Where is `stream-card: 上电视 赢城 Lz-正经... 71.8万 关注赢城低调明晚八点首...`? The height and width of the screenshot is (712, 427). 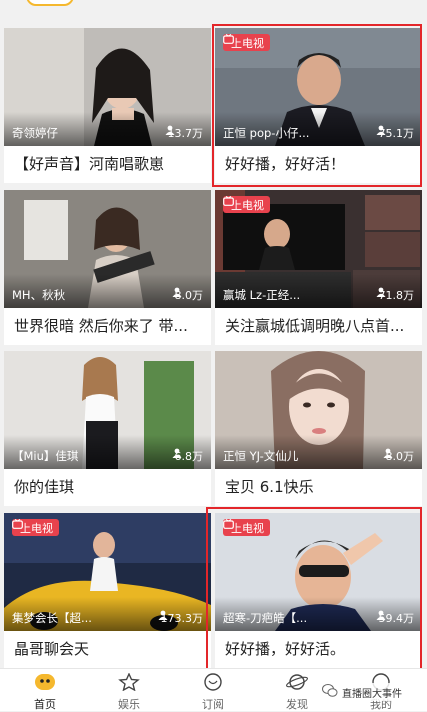 stream-card: 上电视 赢城 Lz-正经... 71.8万 关注赢城低调明晚八点首... is located at coordinates (318, 267).